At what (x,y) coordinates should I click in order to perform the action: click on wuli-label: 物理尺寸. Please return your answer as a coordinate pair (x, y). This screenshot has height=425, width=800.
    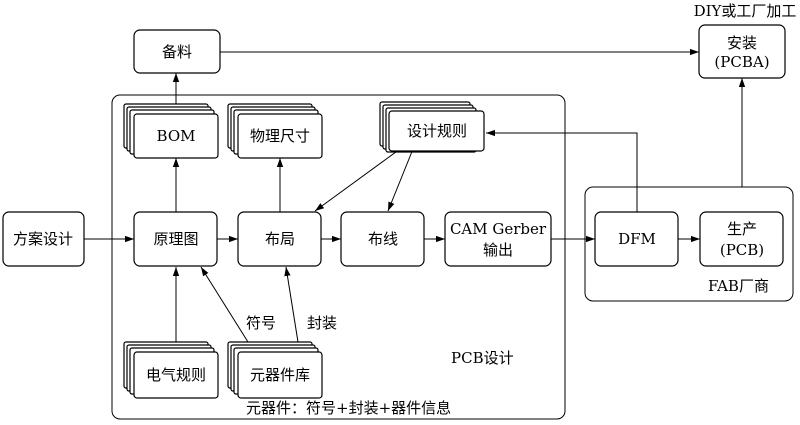
    Looking at the image, I should click on (280, 136).